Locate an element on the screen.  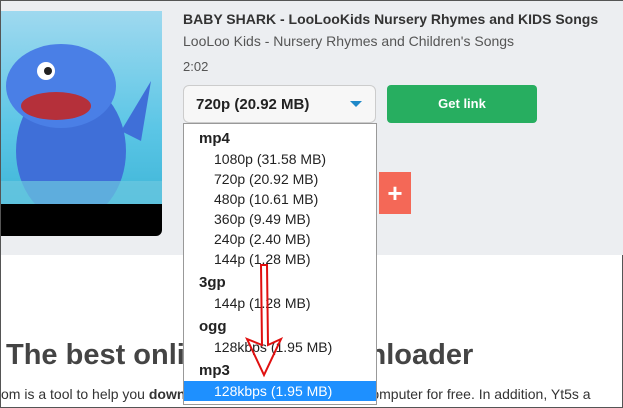
dropdown-group-mp3: mp3 is located at coordinates (214, 370).